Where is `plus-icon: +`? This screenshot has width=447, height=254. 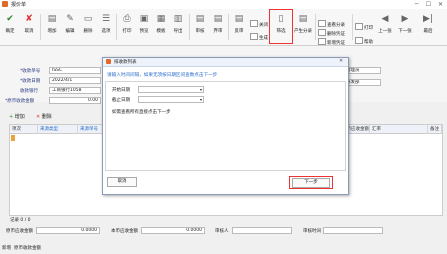
plus-icon: + is located at coordinates (11, 117).